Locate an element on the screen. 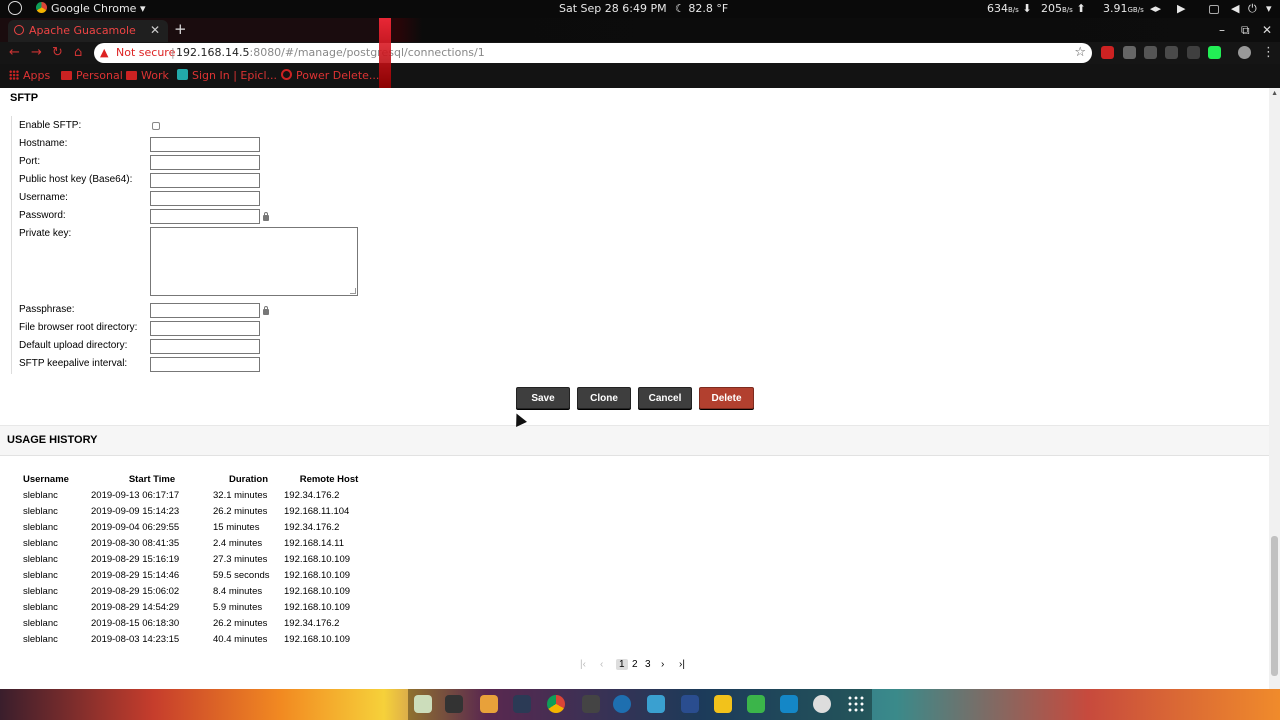  app-menu: Google Chrome ▾ is located at coordinates (90, 8).